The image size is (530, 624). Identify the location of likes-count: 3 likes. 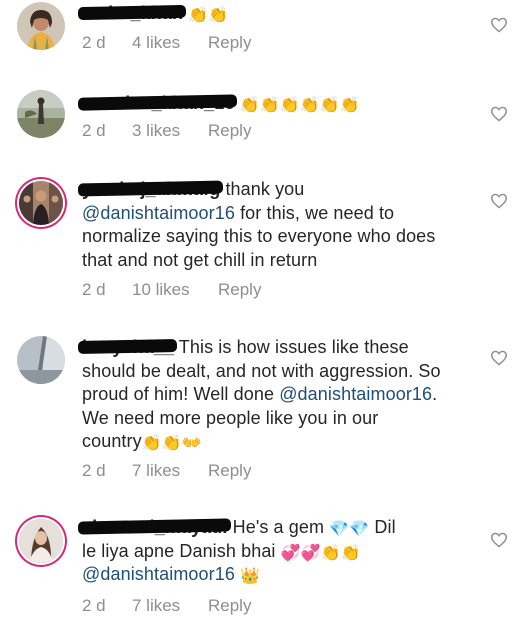
(156, 131).